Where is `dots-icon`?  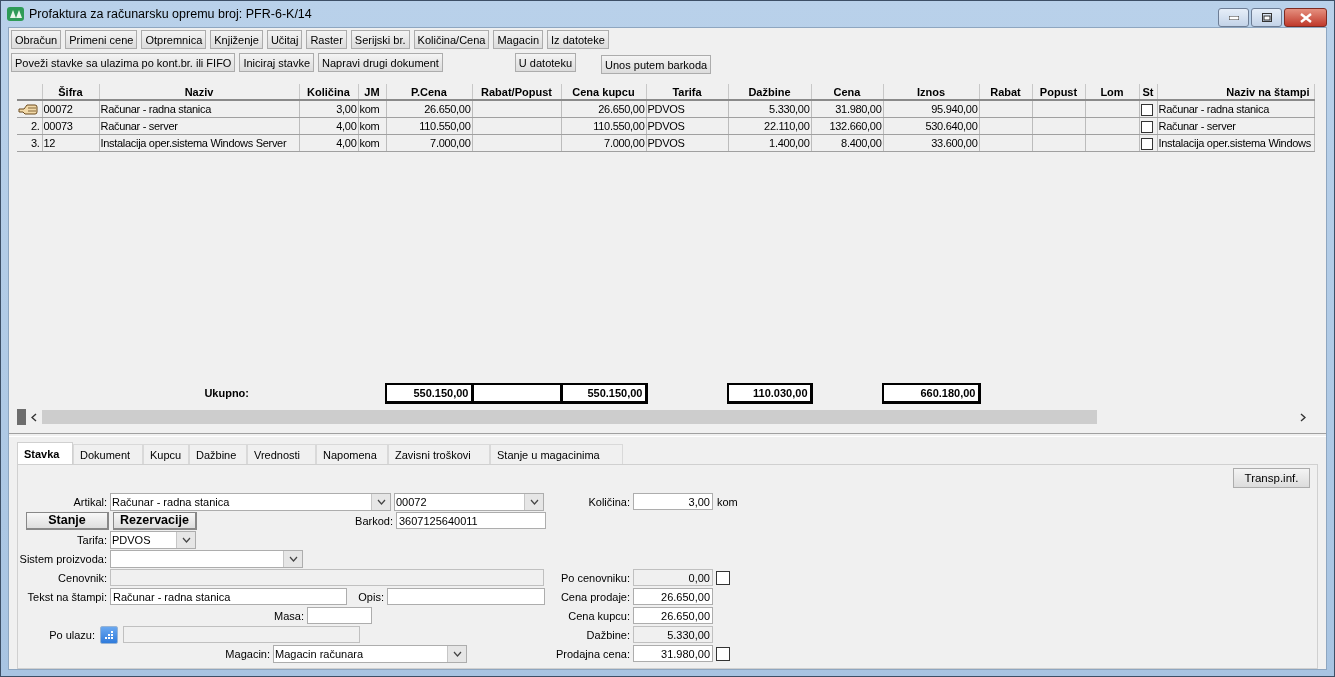
dots-icon is located at coordinates (109, 634).